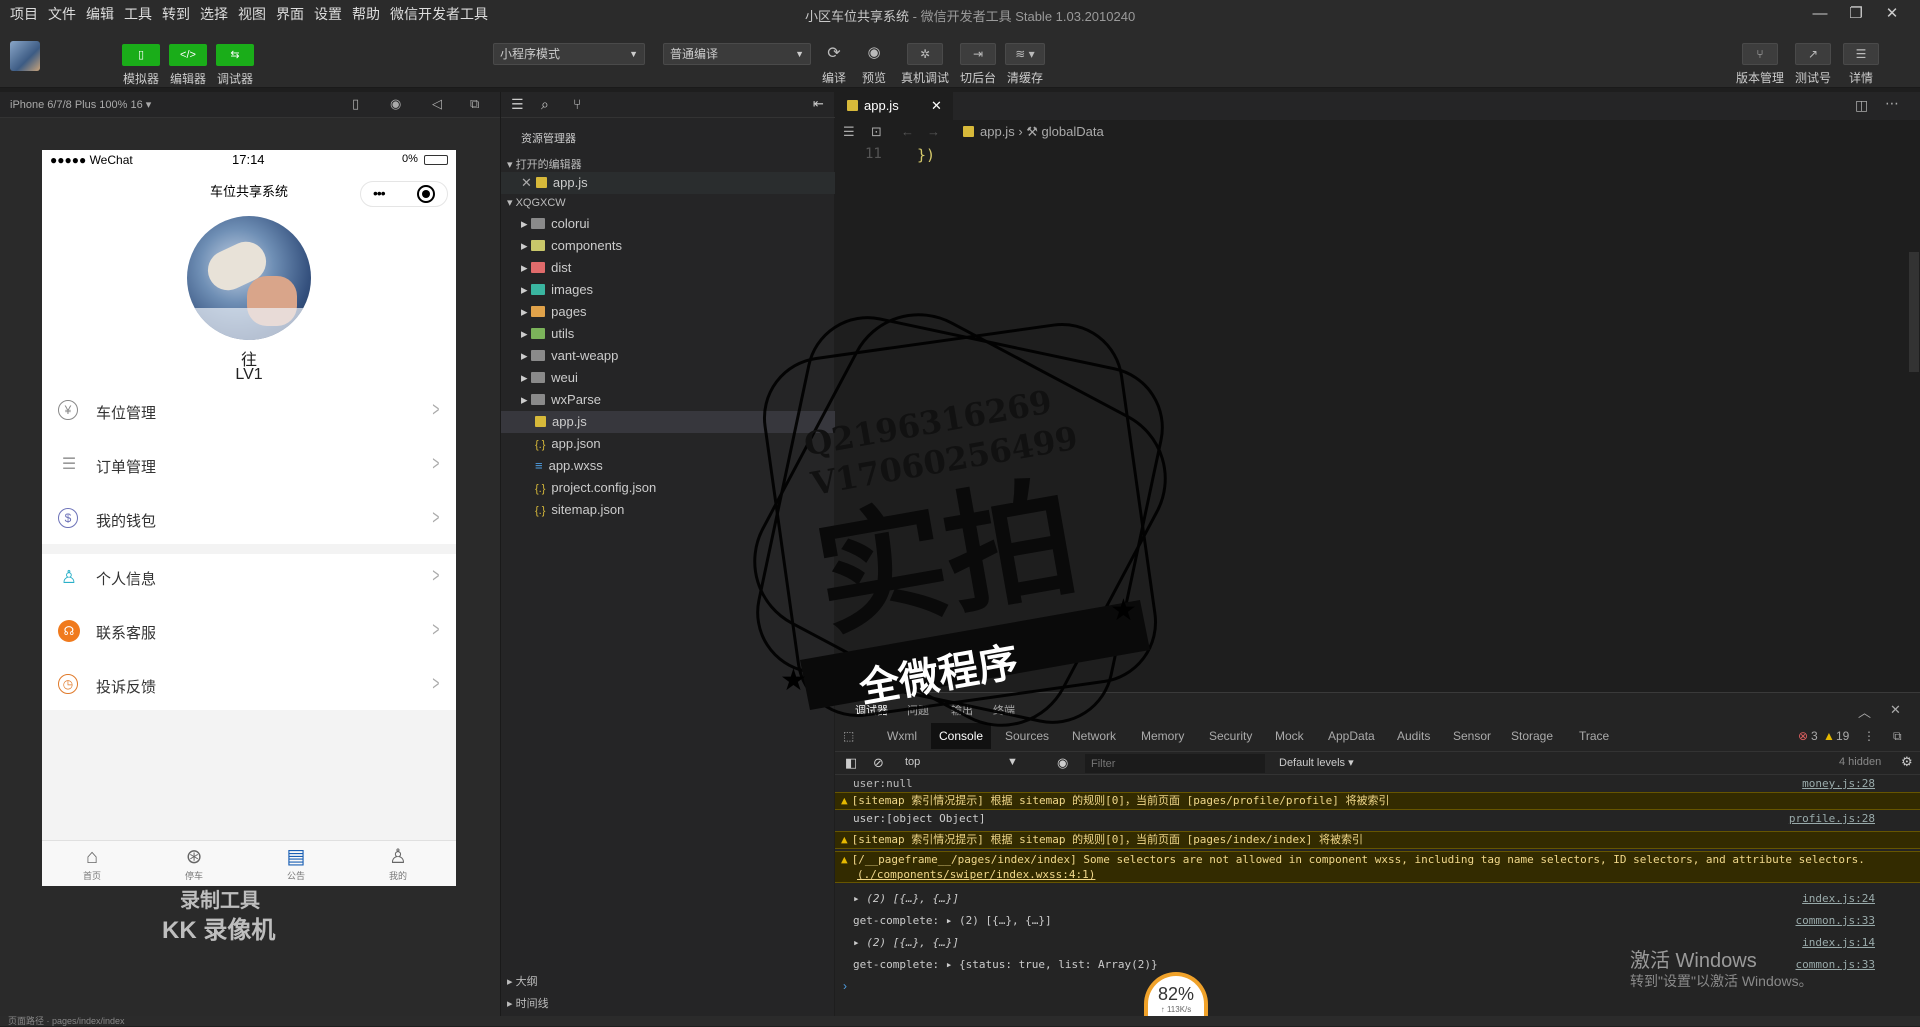  Describe the element at coordinates (1914, 312) in the screenshot. I see `editor-scrollbar` at that location.